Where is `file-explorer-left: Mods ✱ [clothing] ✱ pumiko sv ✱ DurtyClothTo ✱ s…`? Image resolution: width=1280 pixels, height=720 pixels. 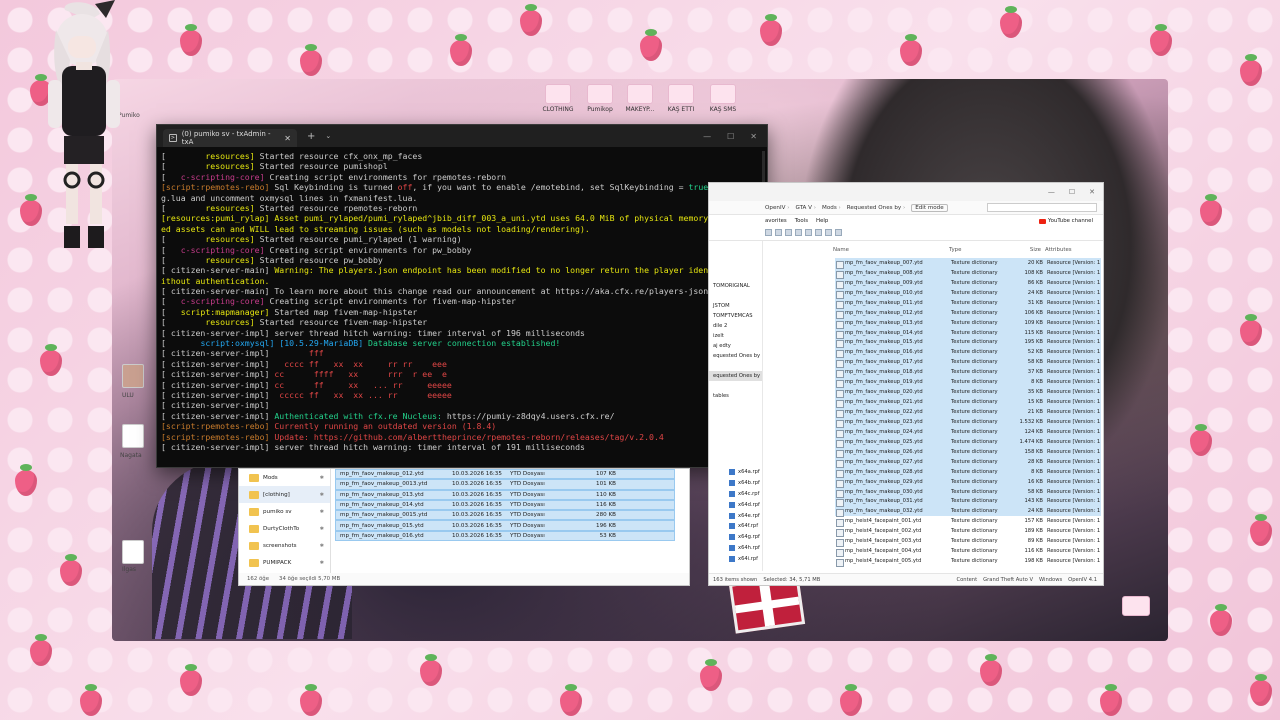
file-explorer-left: Mods ✱ [clothing] ✱ pumiko sv ✱ DurtyClothTo ✱ s… is located at coordinates (464, 527).